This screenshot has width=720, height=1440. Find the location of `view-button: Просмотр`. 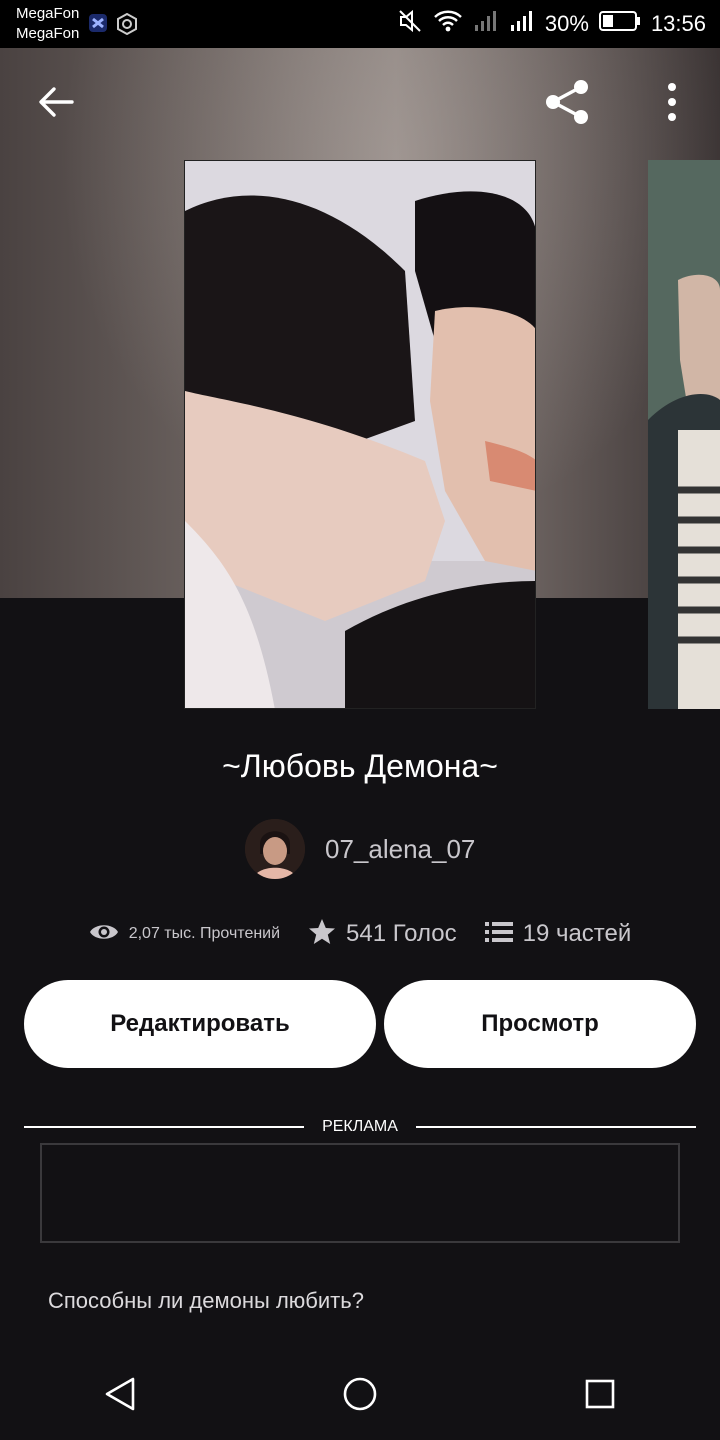

view-button: Просмотр is located at coordinates (540, 1024).